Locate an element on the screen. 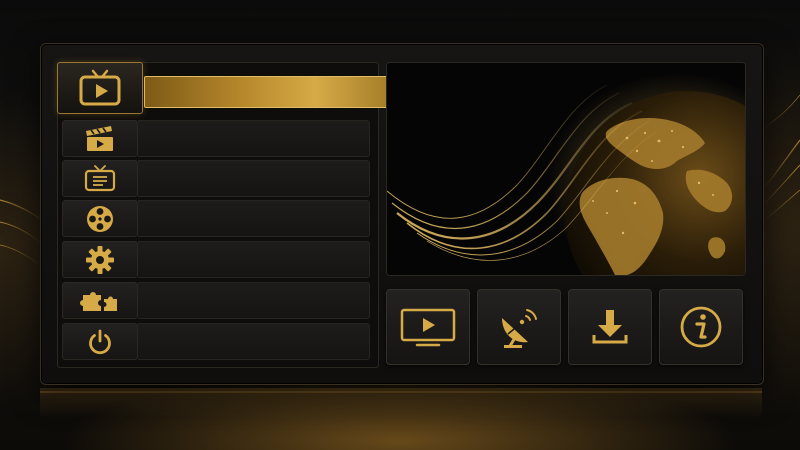 This screenshot has height=450, width=800. info-icon is located at coordinates (701, 327).